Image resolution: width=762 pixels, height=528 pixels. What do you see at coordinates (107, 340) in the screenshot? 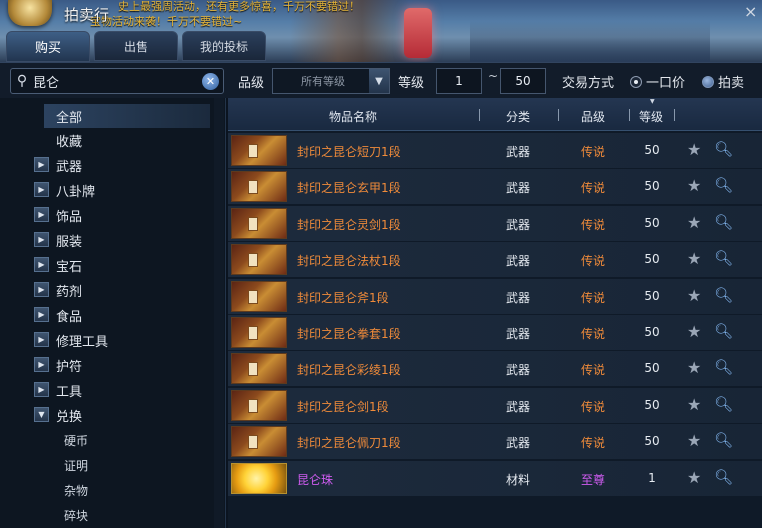
I see `category-item-repair-tools: ▶ 修理工具` at bounding box center [107, 340].